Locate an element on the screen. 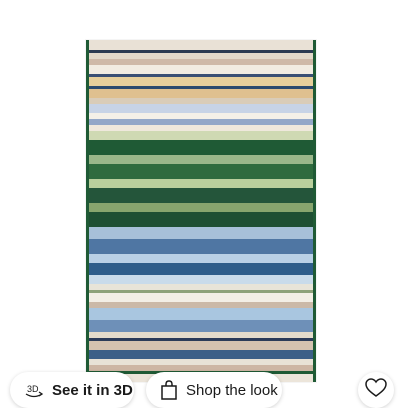 Image resolution: width=400 pixels, height=408 pixels. see-it-in-3d-button: 3D See it in 3D is located at coordinates (72, 390).